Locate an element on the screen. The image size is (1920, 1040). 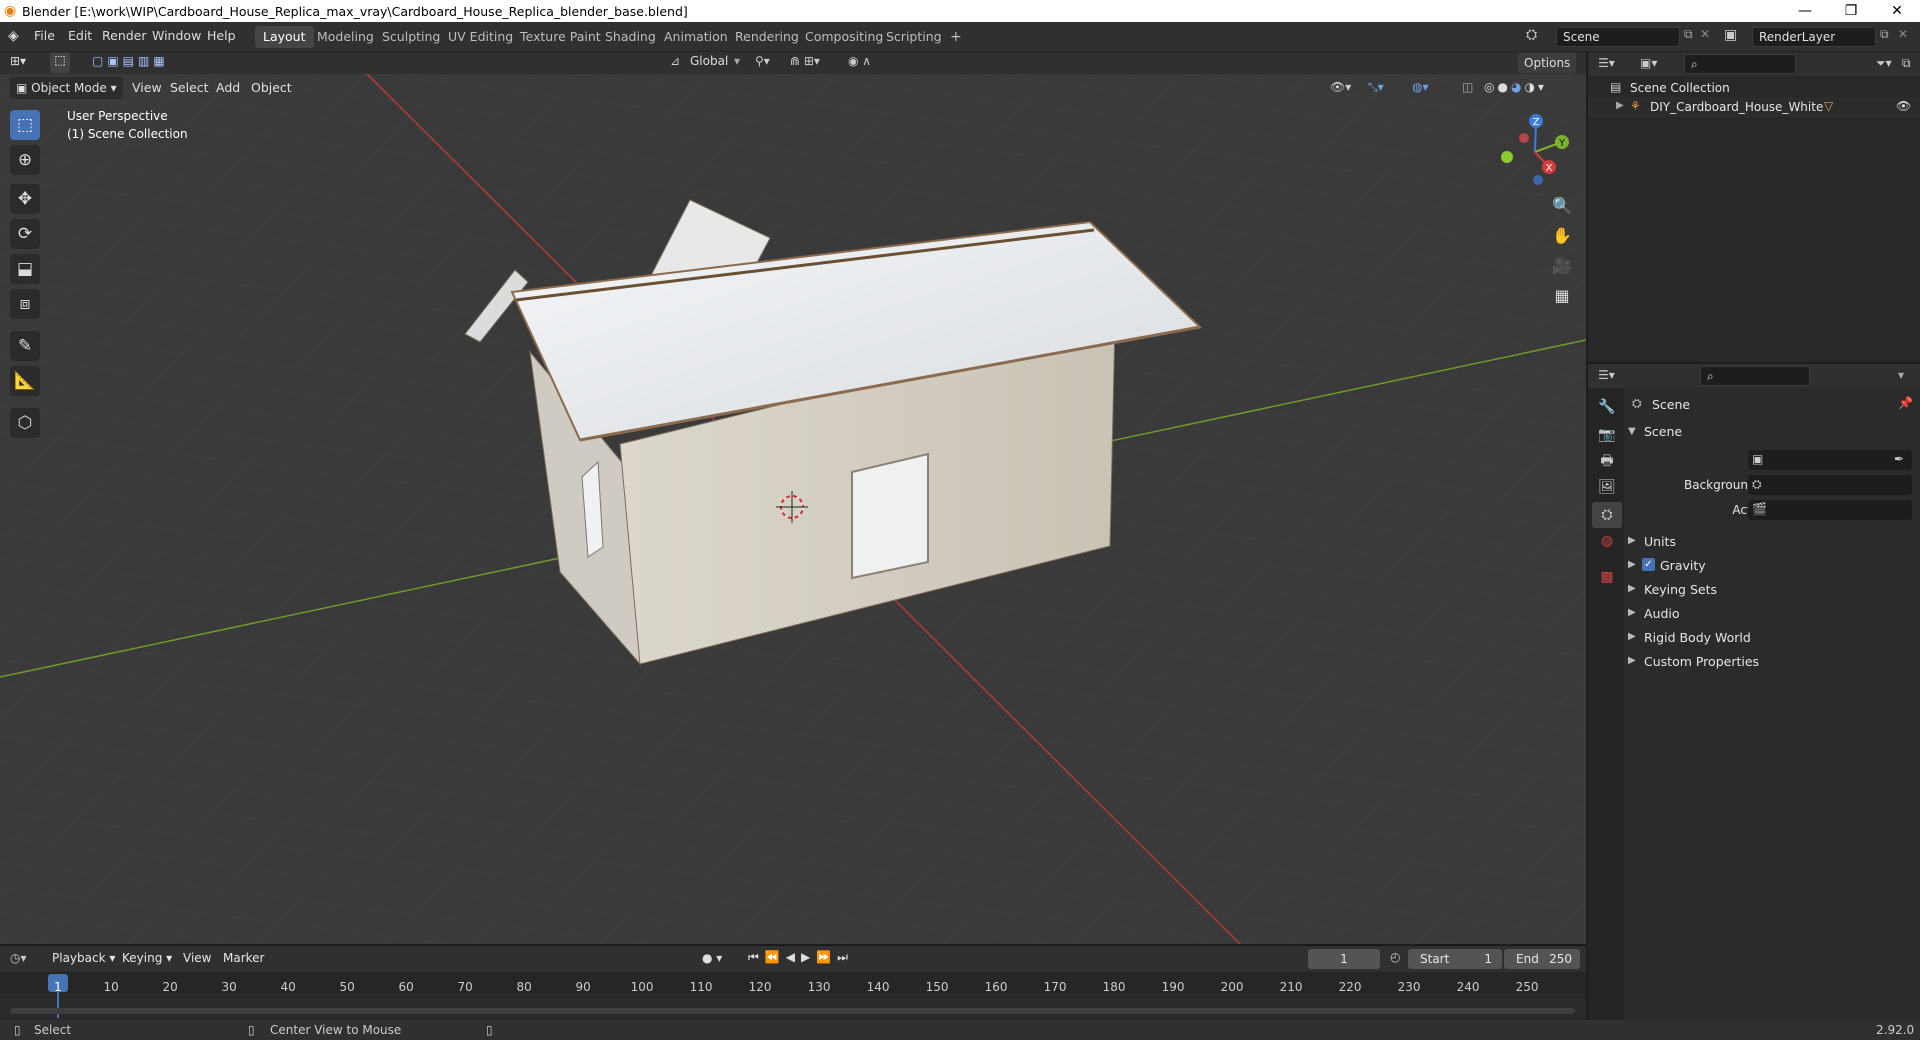
eye-icon: 👁 is located at coordinates (1903, 106).